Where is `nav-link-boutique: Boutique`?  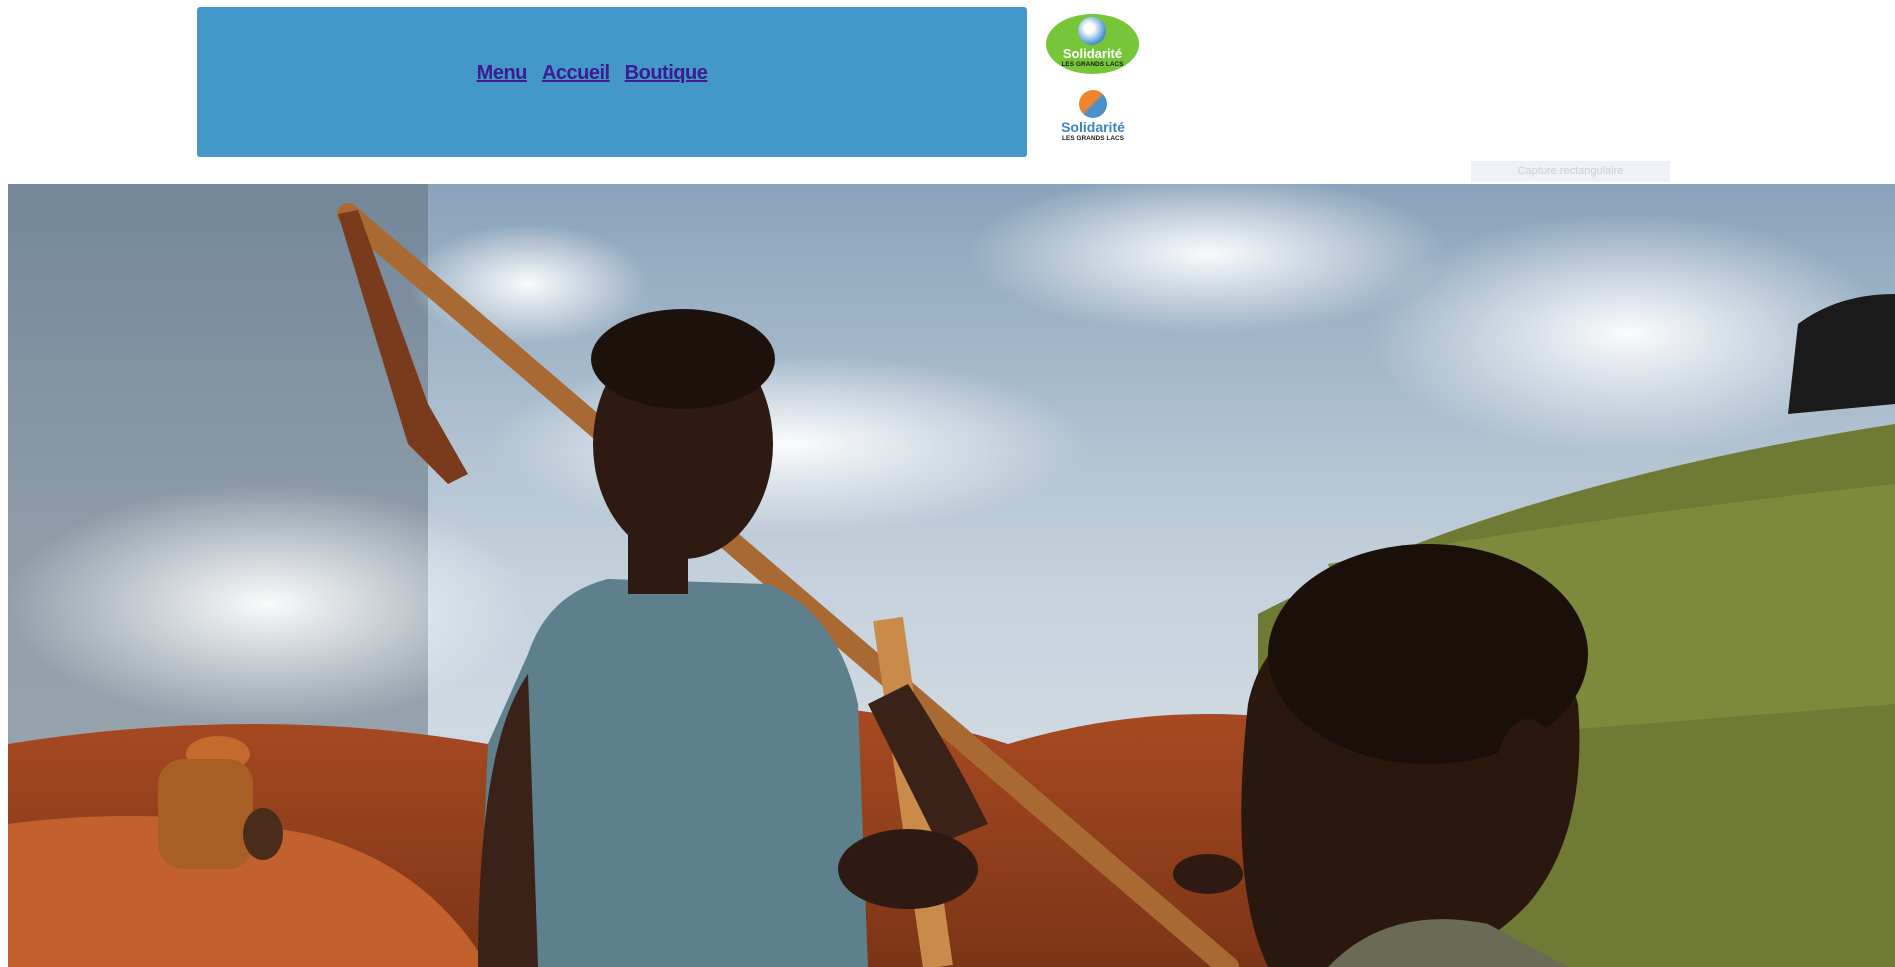 nav-link-boutique: Boutique is located at coordinates (666, 73).